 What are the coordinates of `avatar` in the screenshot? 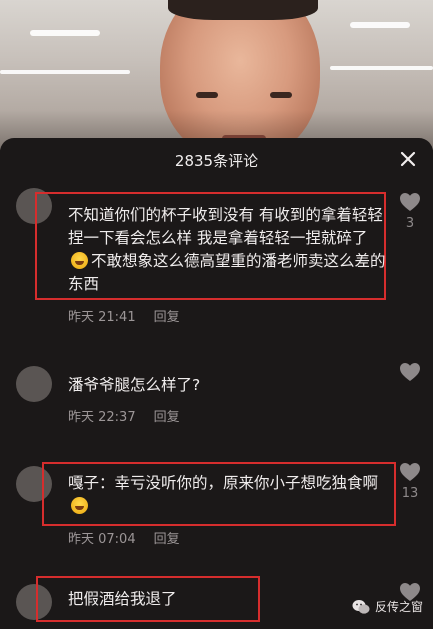 It's located at (34, 384).